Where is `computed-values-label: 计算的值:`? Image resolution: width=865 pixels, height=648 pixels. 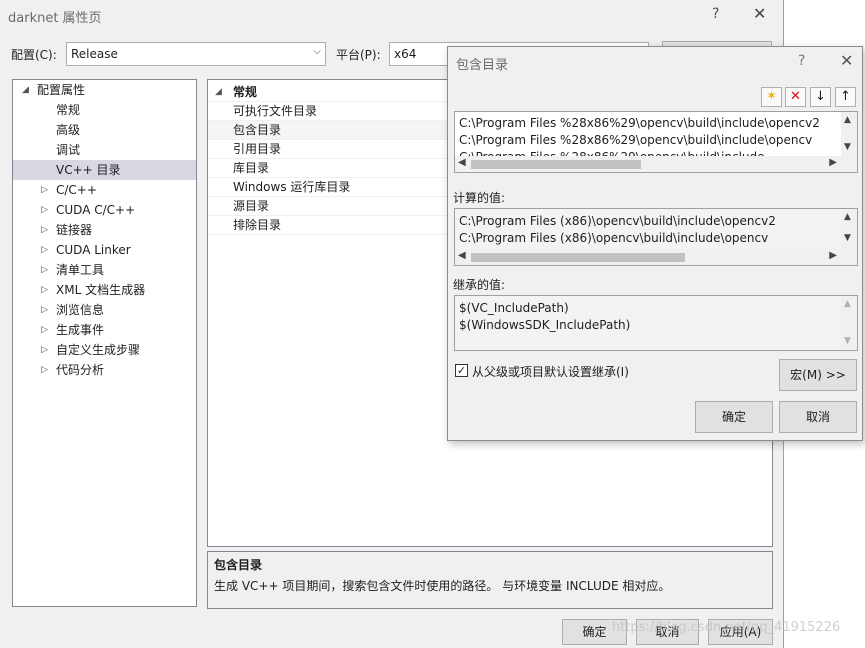 computed-values-label: 计算的值: is located at coordinates (479, 198).